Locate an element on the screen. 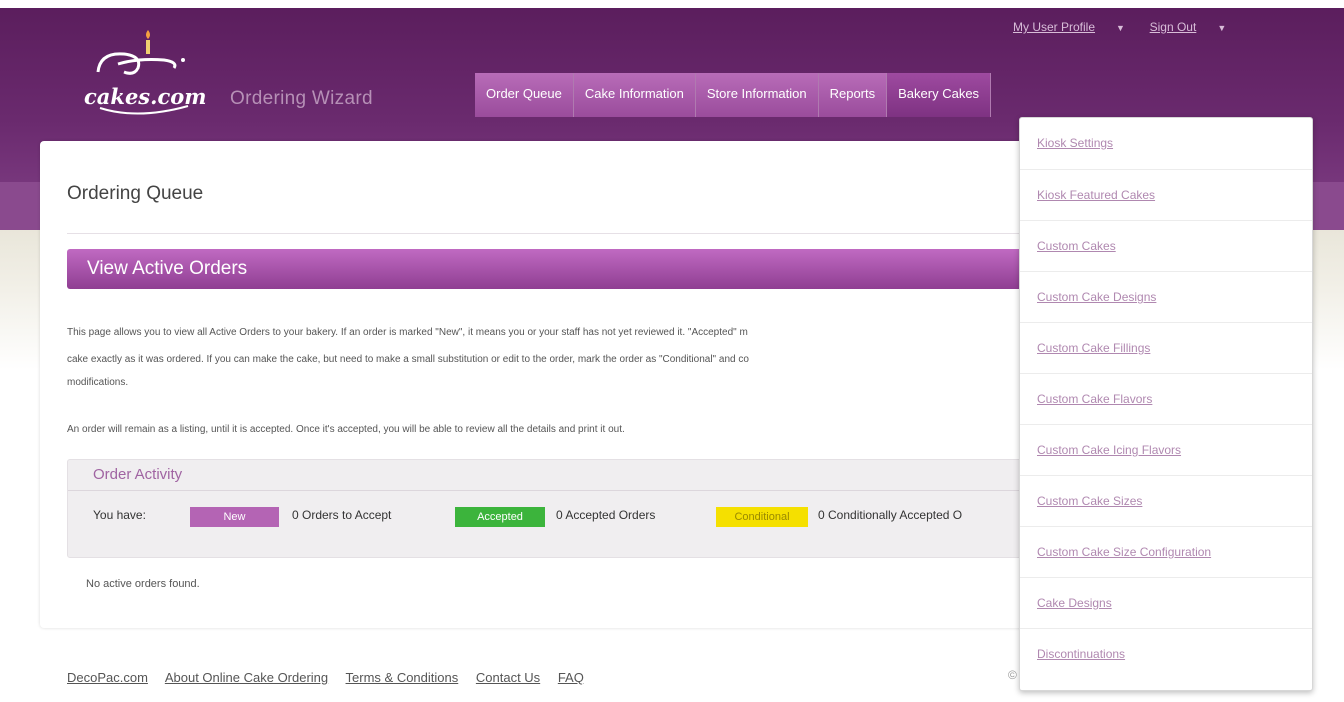  menu-item-custom-cake-flavors: Custom Cake Flavors is located at coordinates (1166, 399).